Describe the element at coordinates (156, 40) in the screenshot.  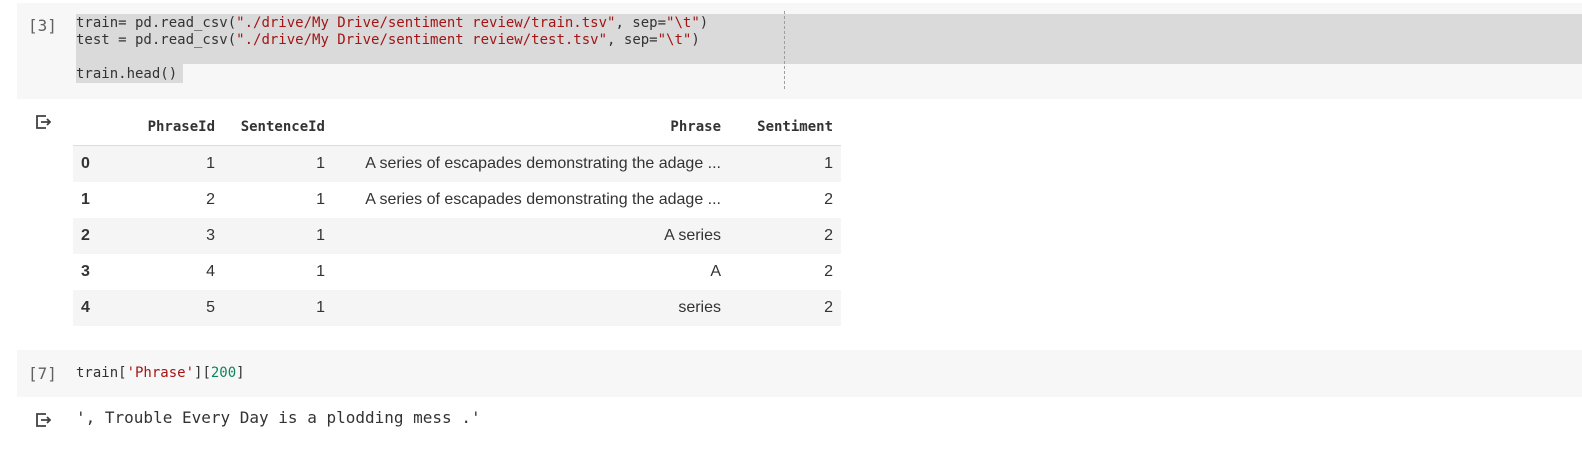
I see `code-token: test = pd.read_csv(` at that location.